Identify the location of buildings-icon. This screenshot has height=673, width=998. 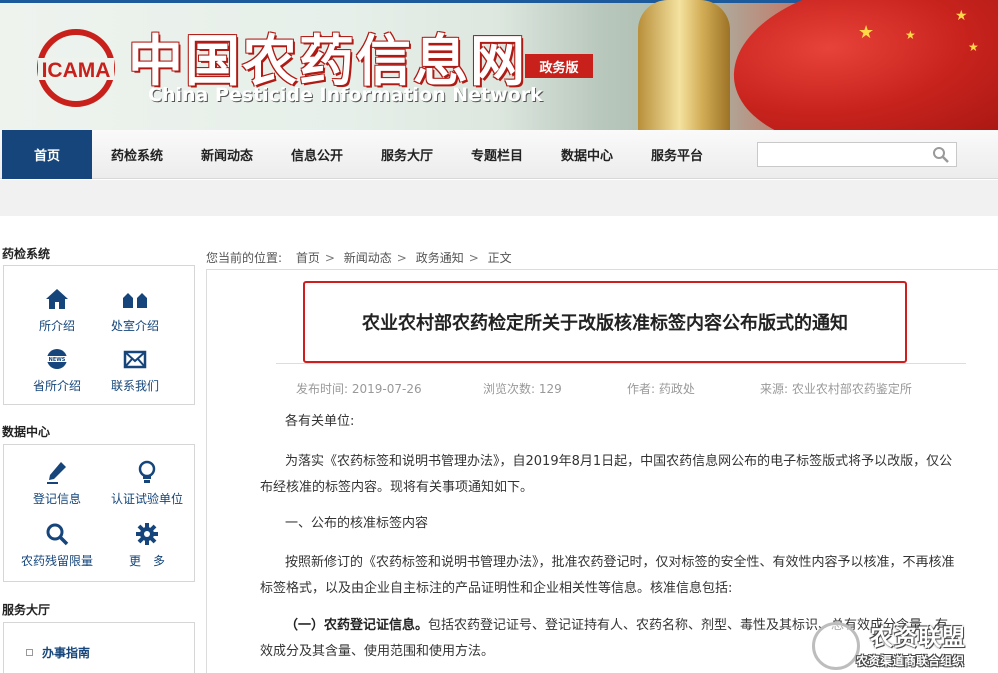
(135, 300).